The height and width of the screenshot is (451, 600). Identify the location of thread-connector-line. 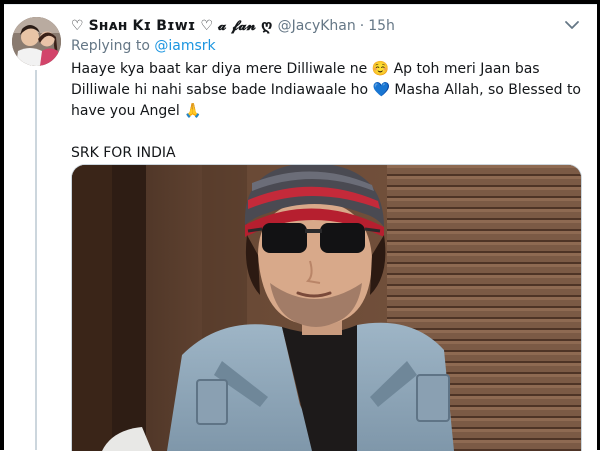
(36, 260).